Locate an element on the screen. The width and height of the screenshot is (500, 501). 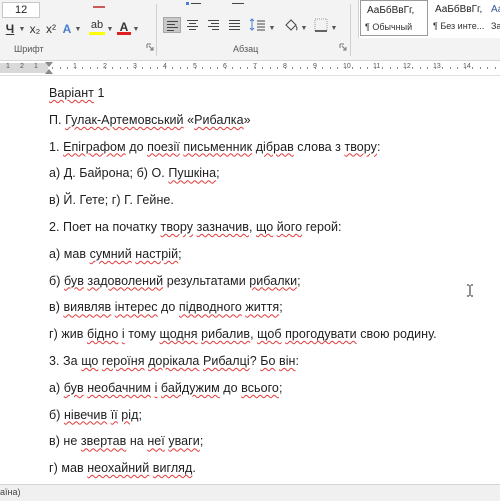
style-normal: АаБбВвГг, ¶ Обычный is located at coordinates (394, 18).